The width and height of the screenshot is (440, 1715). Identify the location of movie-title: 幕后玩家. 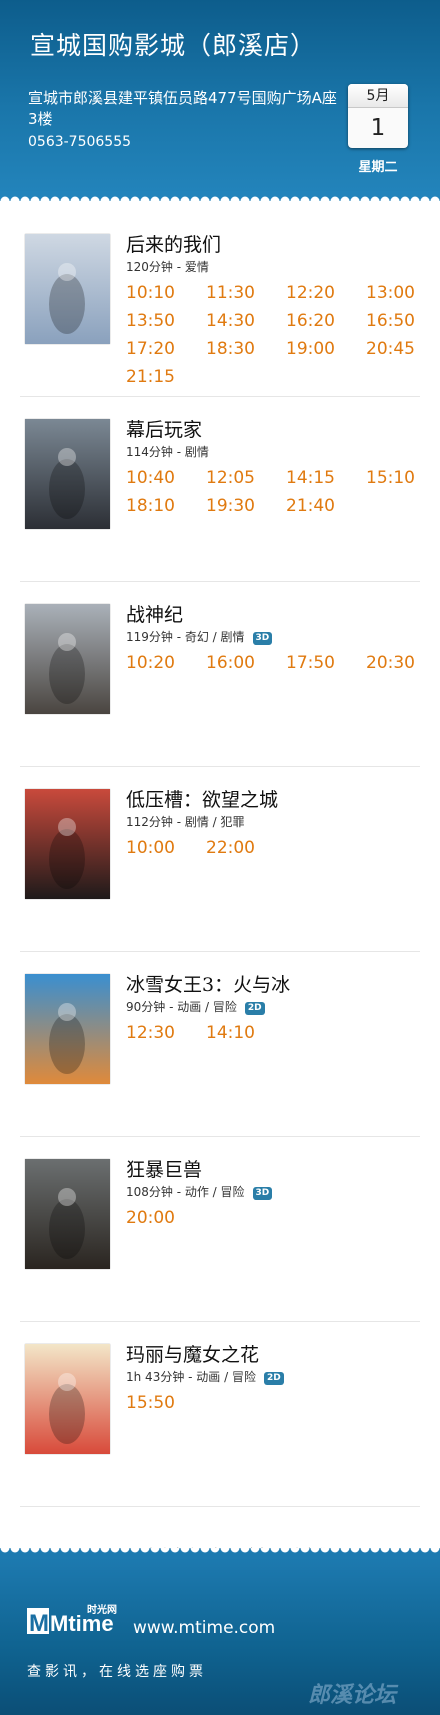
(164, 428).